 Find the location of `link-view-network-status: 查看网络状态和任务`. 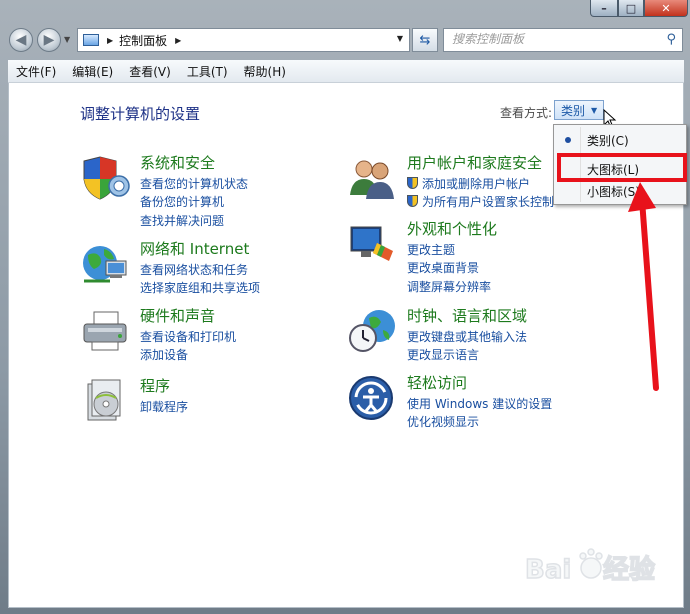

link-view-network-status: 查看网络状态和任务 is located at coordinates (194, 269).